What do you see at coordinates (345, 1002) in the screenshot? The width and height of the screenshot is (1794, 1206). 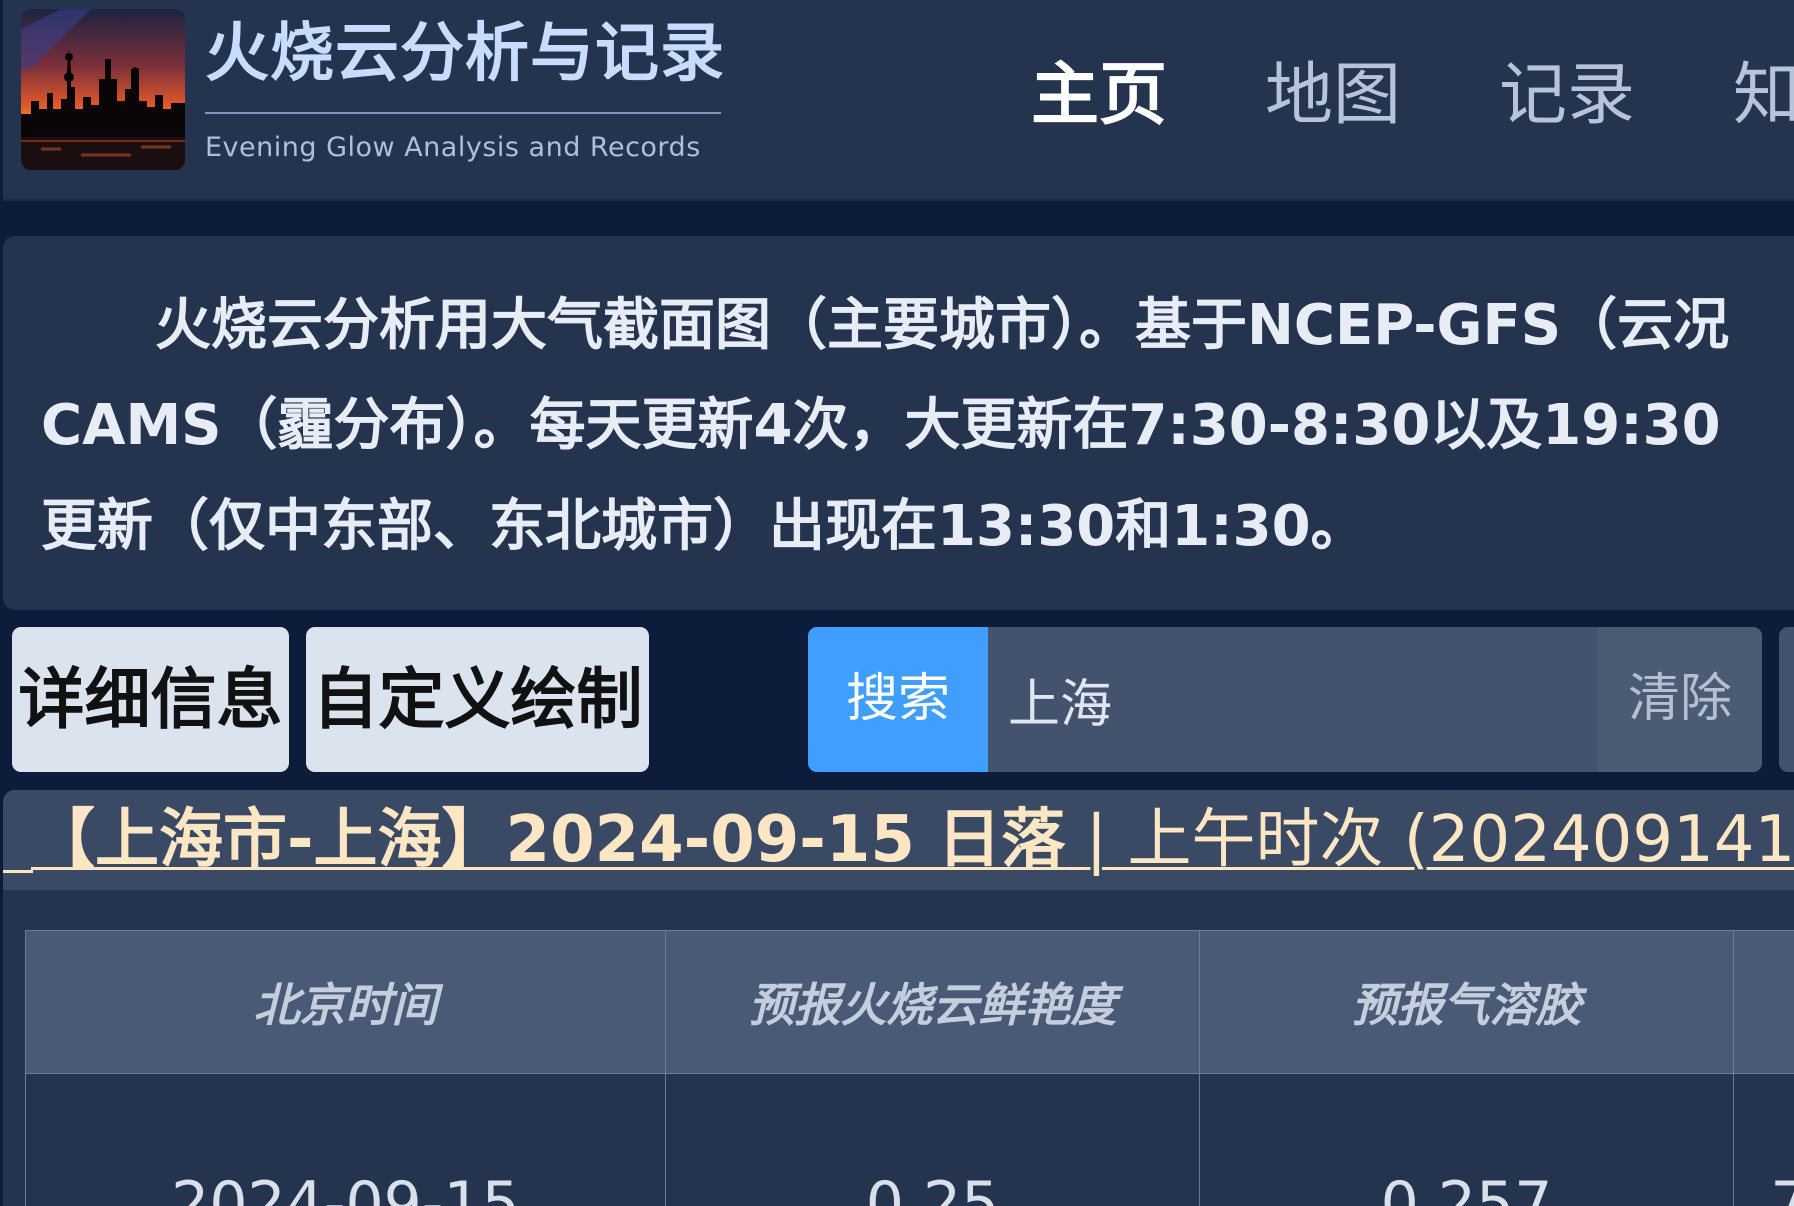 I see `col-header-beijing-time: 北京时间` at bounding box center [345, 1002].